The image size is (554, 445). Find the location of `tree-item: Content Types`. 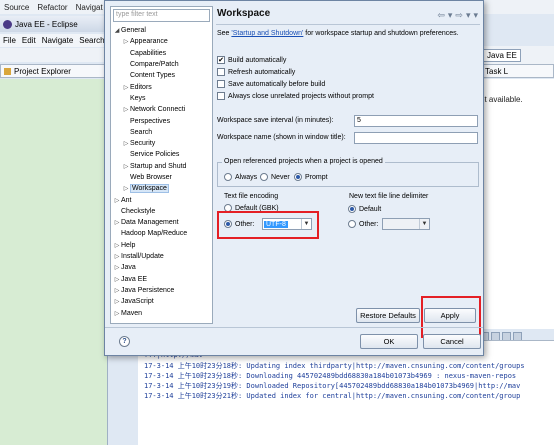

tree-item: Content Types is located at coordinates (161, 75).